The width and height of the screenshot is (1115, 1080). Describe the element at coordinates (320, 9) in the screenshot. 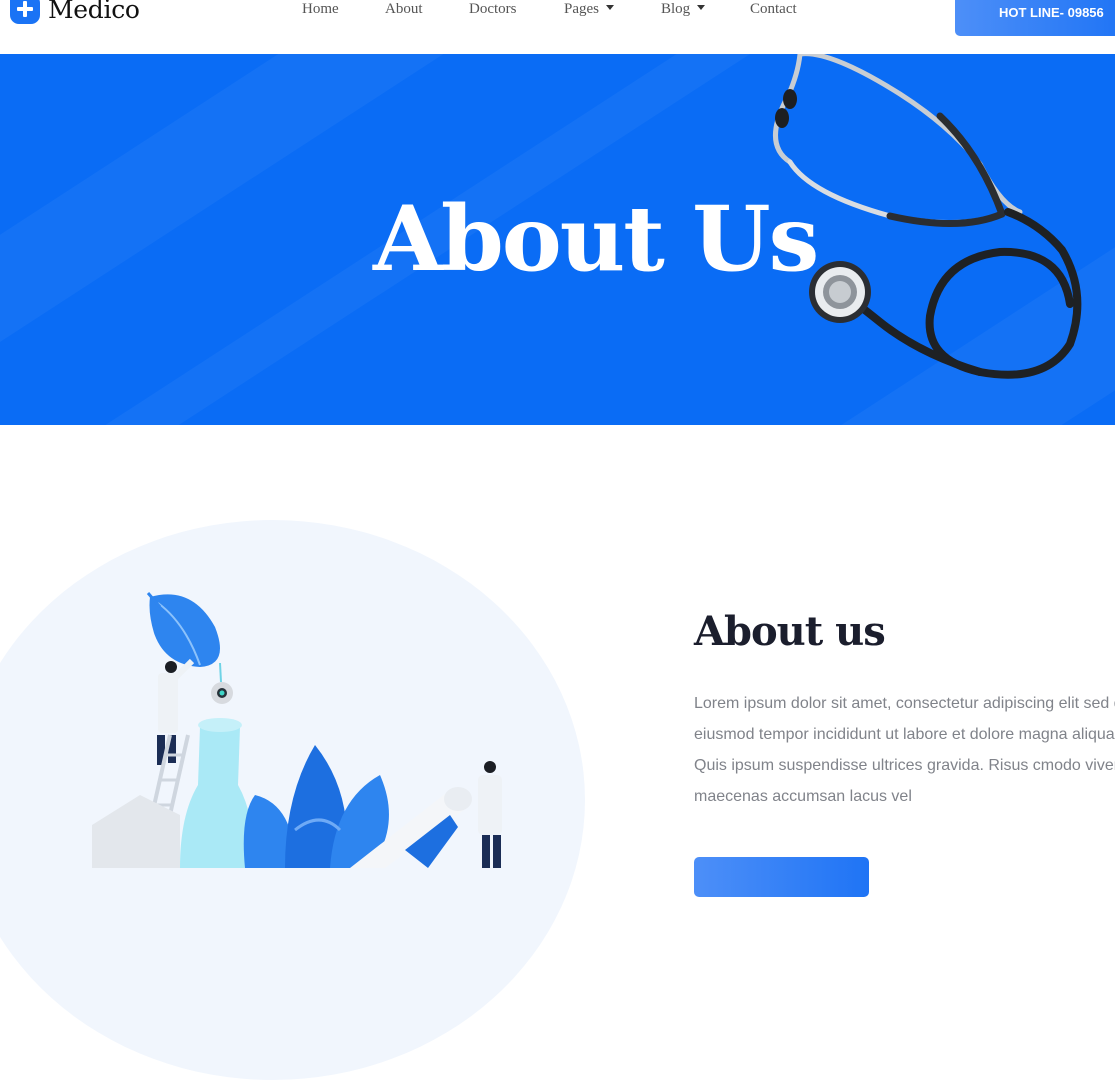

I see `nav-home: Home` at that location.